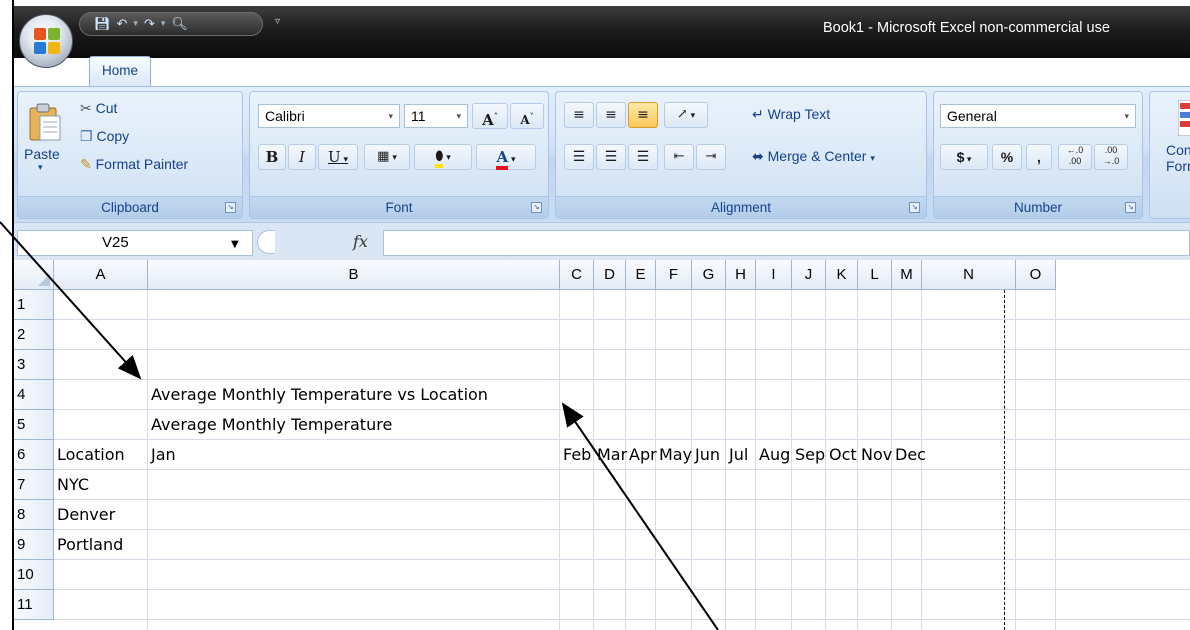  I want to click on column-header-j: J, so click(809, 275).